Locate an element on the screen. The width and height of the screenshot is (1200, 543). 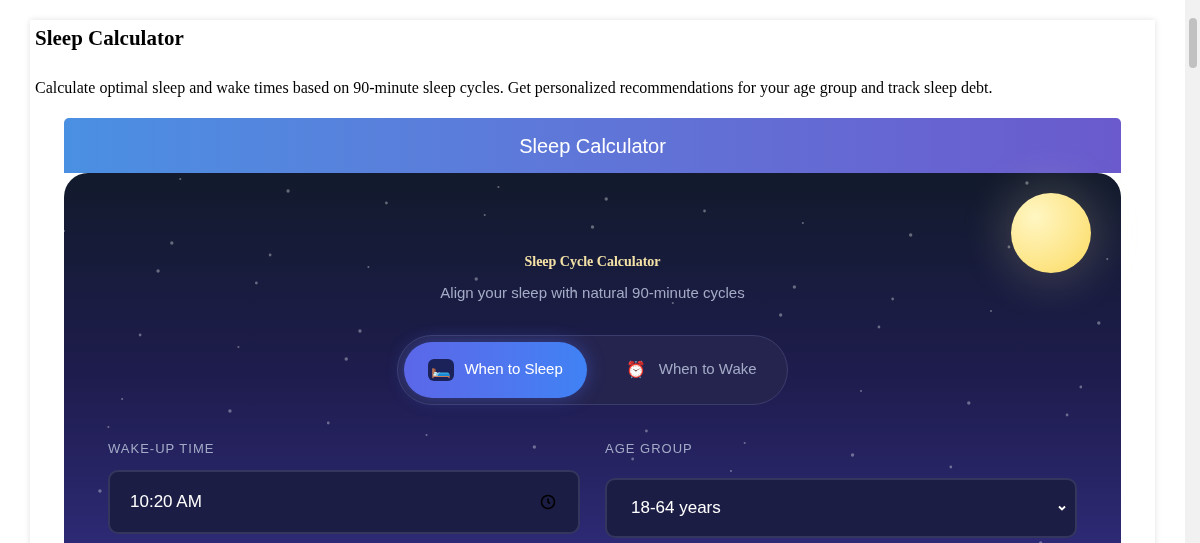
chevron-down-icon is located at coordinates (1062, 508).